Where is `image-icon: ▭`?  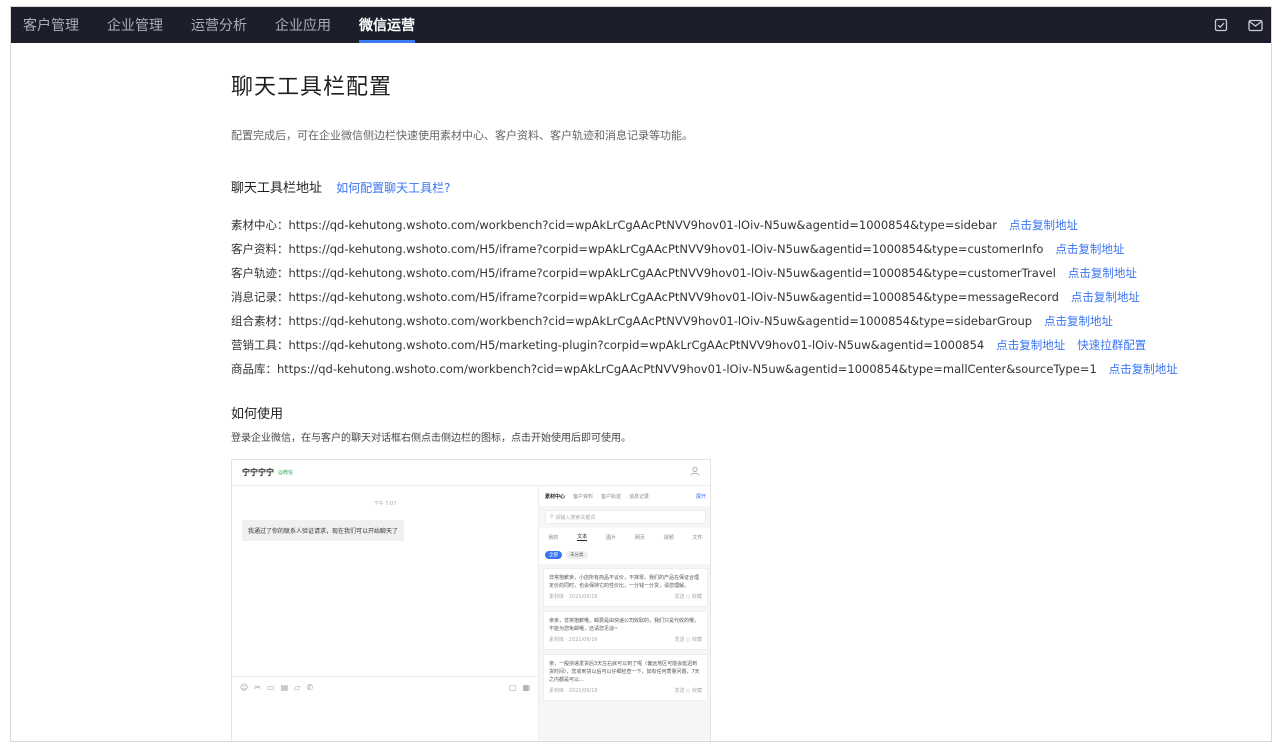
image-icon: ▭ is located at coordinates (271, 687).